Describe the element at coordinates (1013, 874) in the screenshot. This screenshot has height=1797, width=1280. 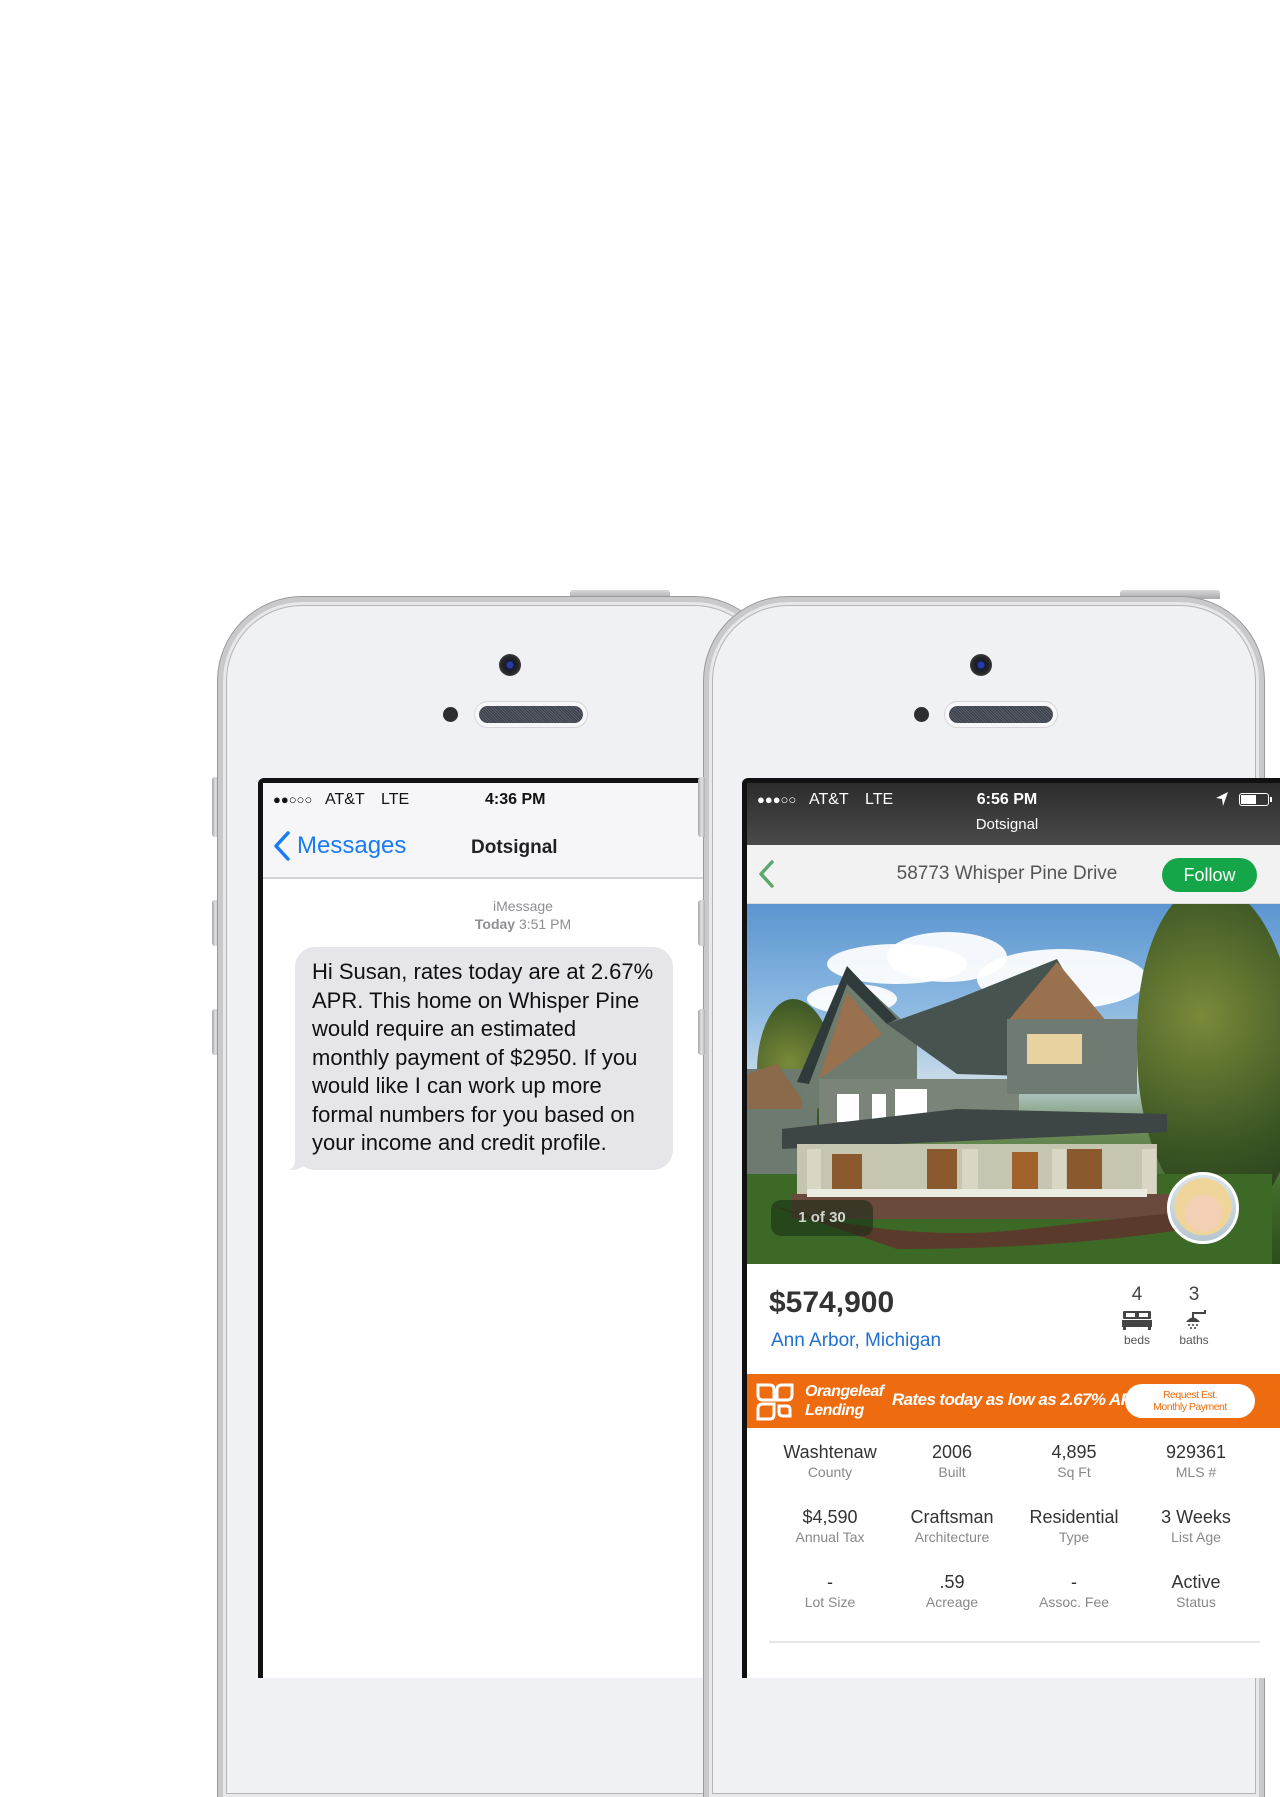
I see `listing-nav-bar: 58773 Whisper Pine Drive Follow` at that location.